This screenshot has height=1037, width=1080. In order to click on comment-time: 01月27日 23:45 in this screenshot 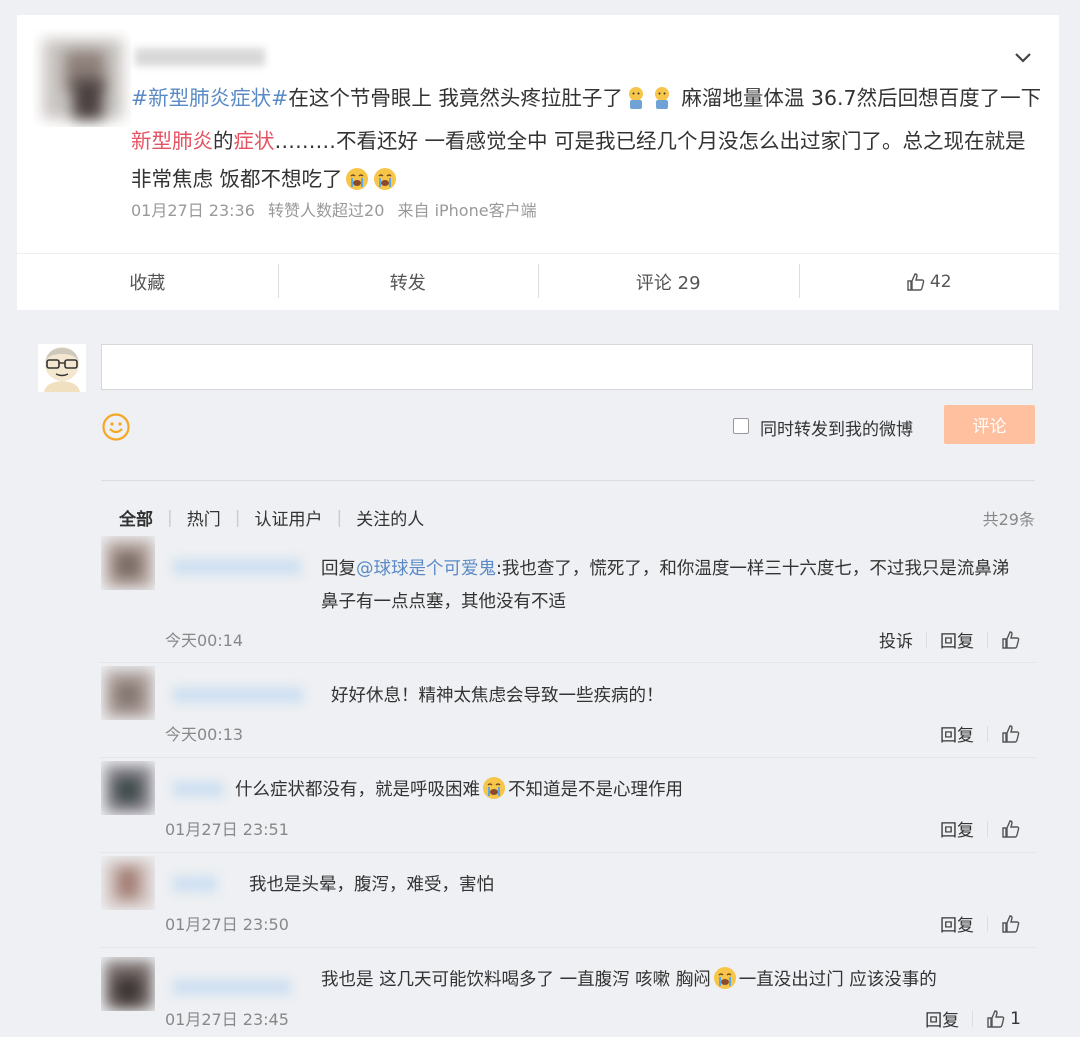, I will do `click(227, 1019)`.